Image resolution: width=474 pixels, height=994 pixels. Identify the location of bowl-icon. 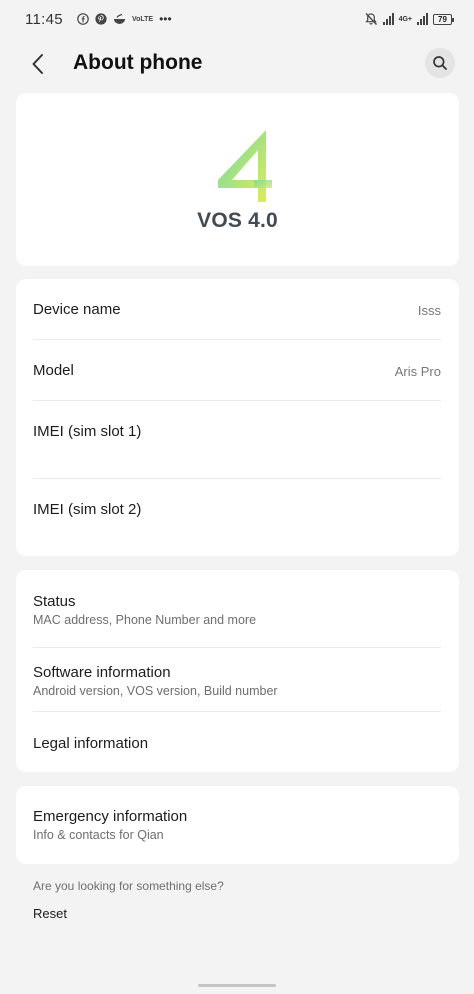
(119, 19).